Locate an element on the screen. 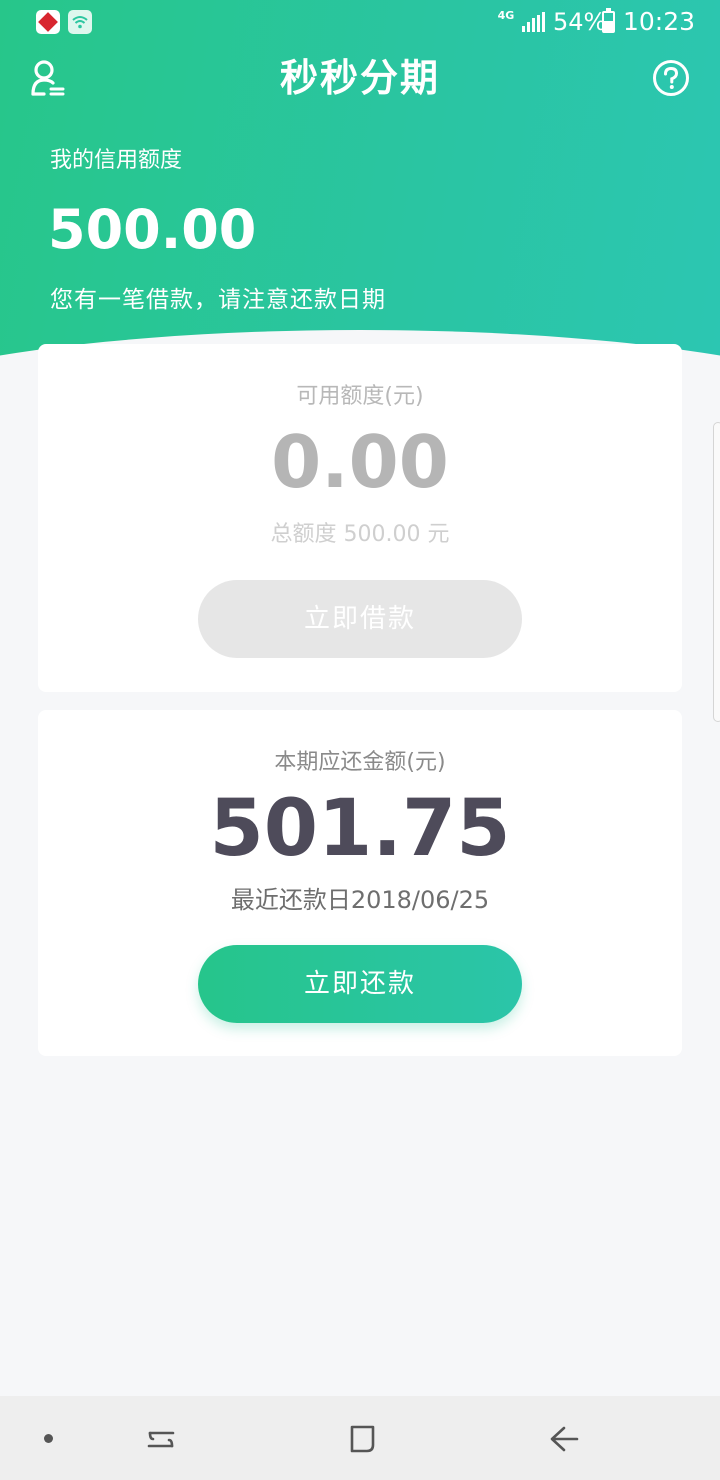 This screenshot has height=1480, width=720. borrow-now-button: 立即借款 is located at coordinates (360, 619).